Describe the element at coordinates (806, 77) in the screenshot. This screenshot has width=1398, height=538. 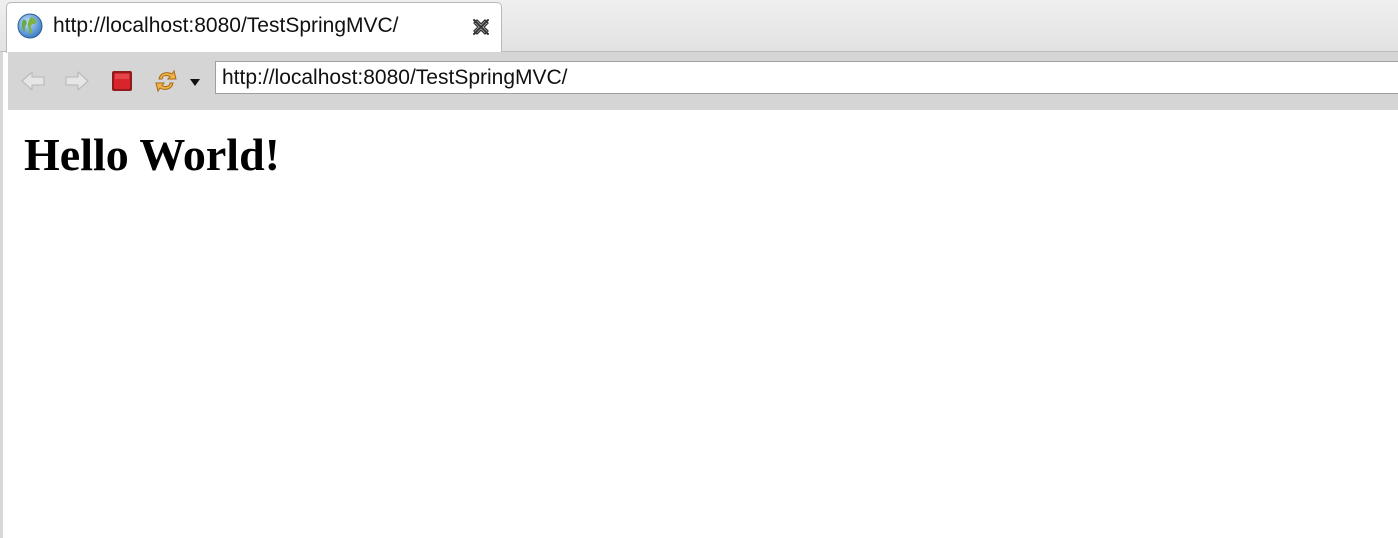
I see `address-bar-input` at that location.